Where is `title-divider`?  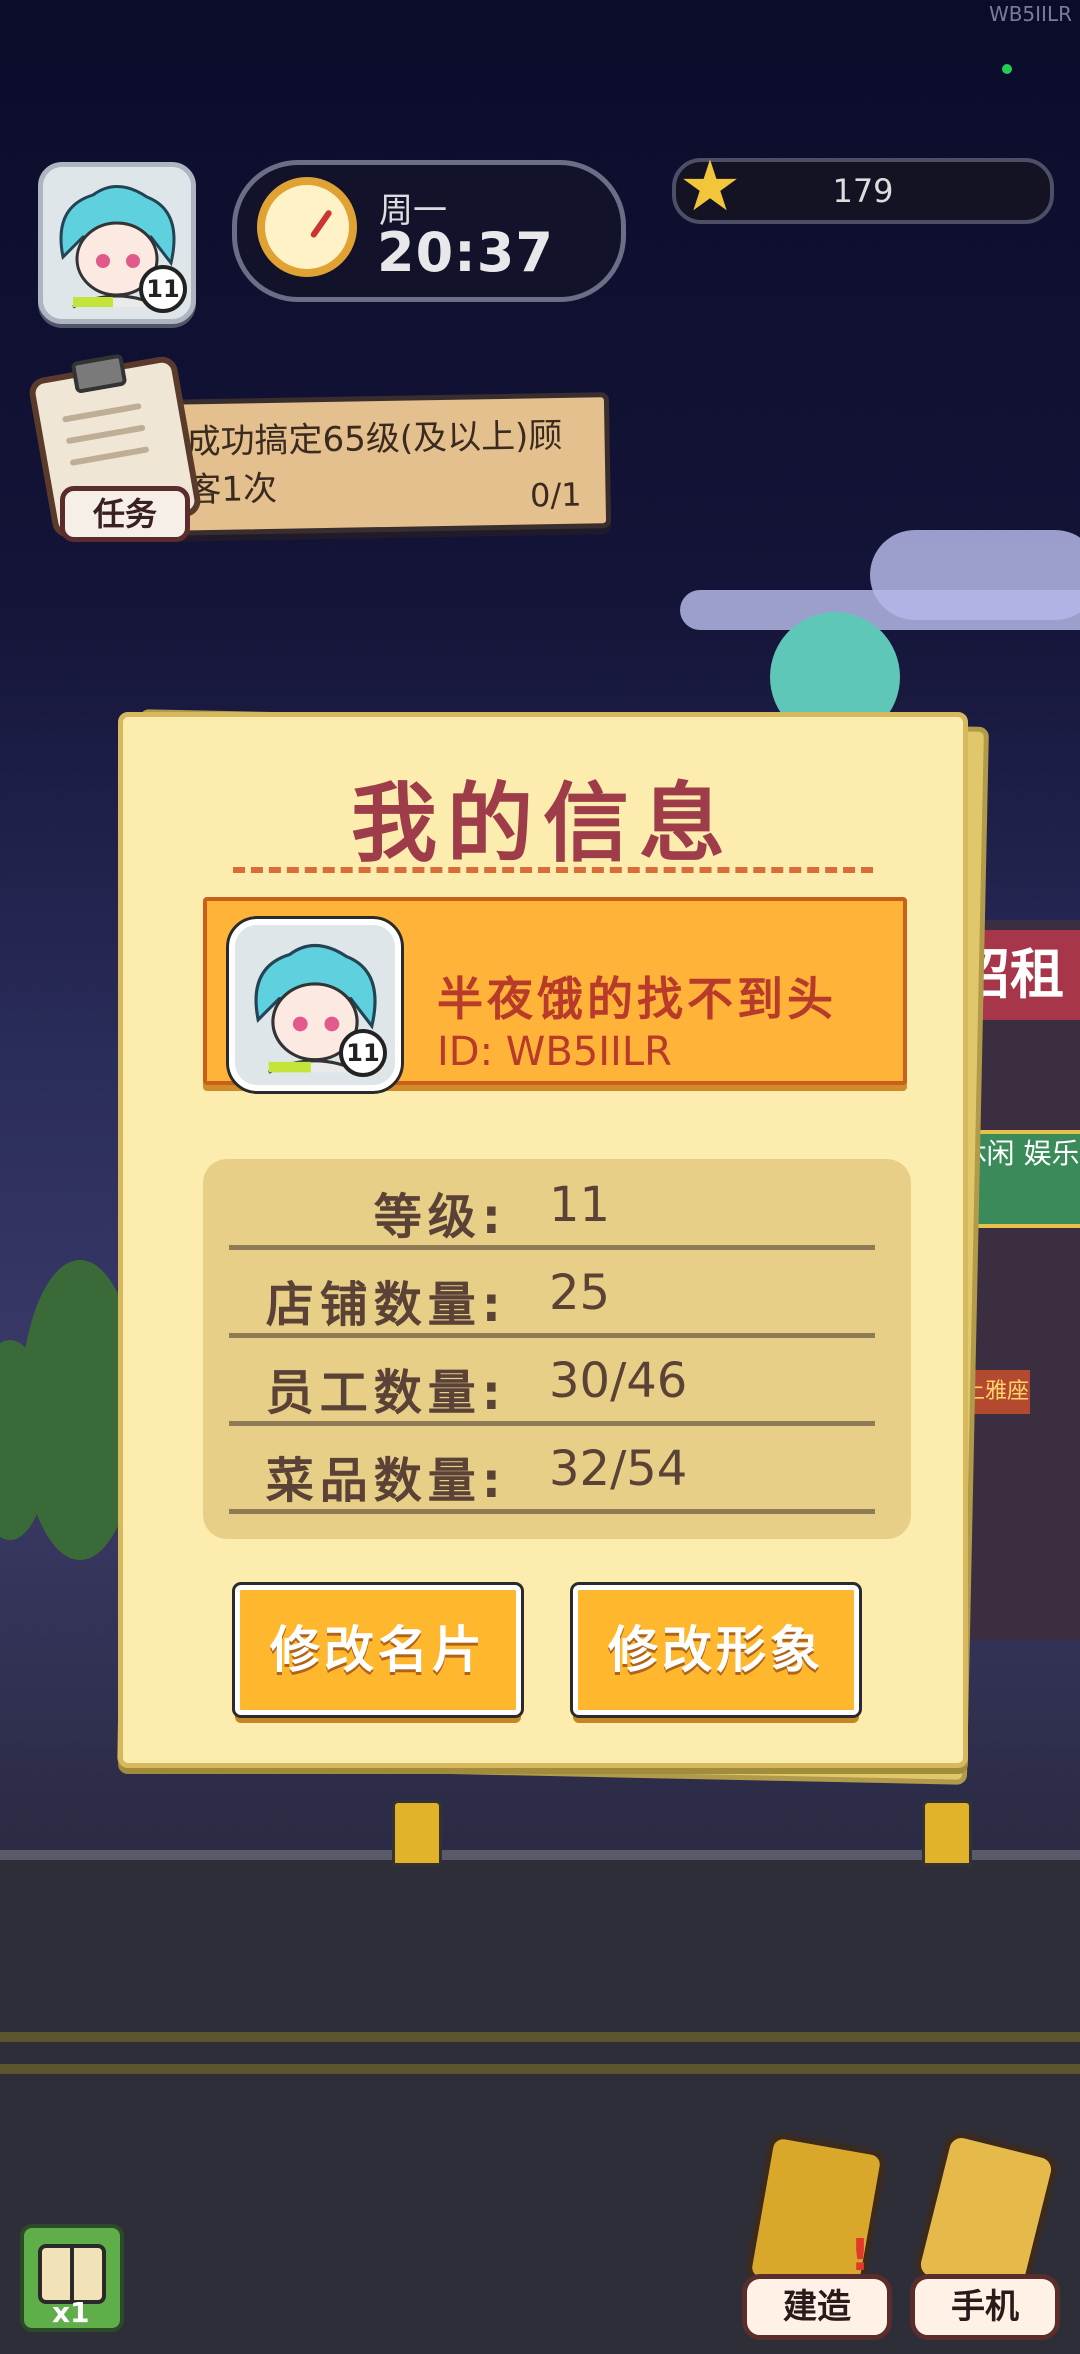 title-divider is located at coordinates (553, 874).